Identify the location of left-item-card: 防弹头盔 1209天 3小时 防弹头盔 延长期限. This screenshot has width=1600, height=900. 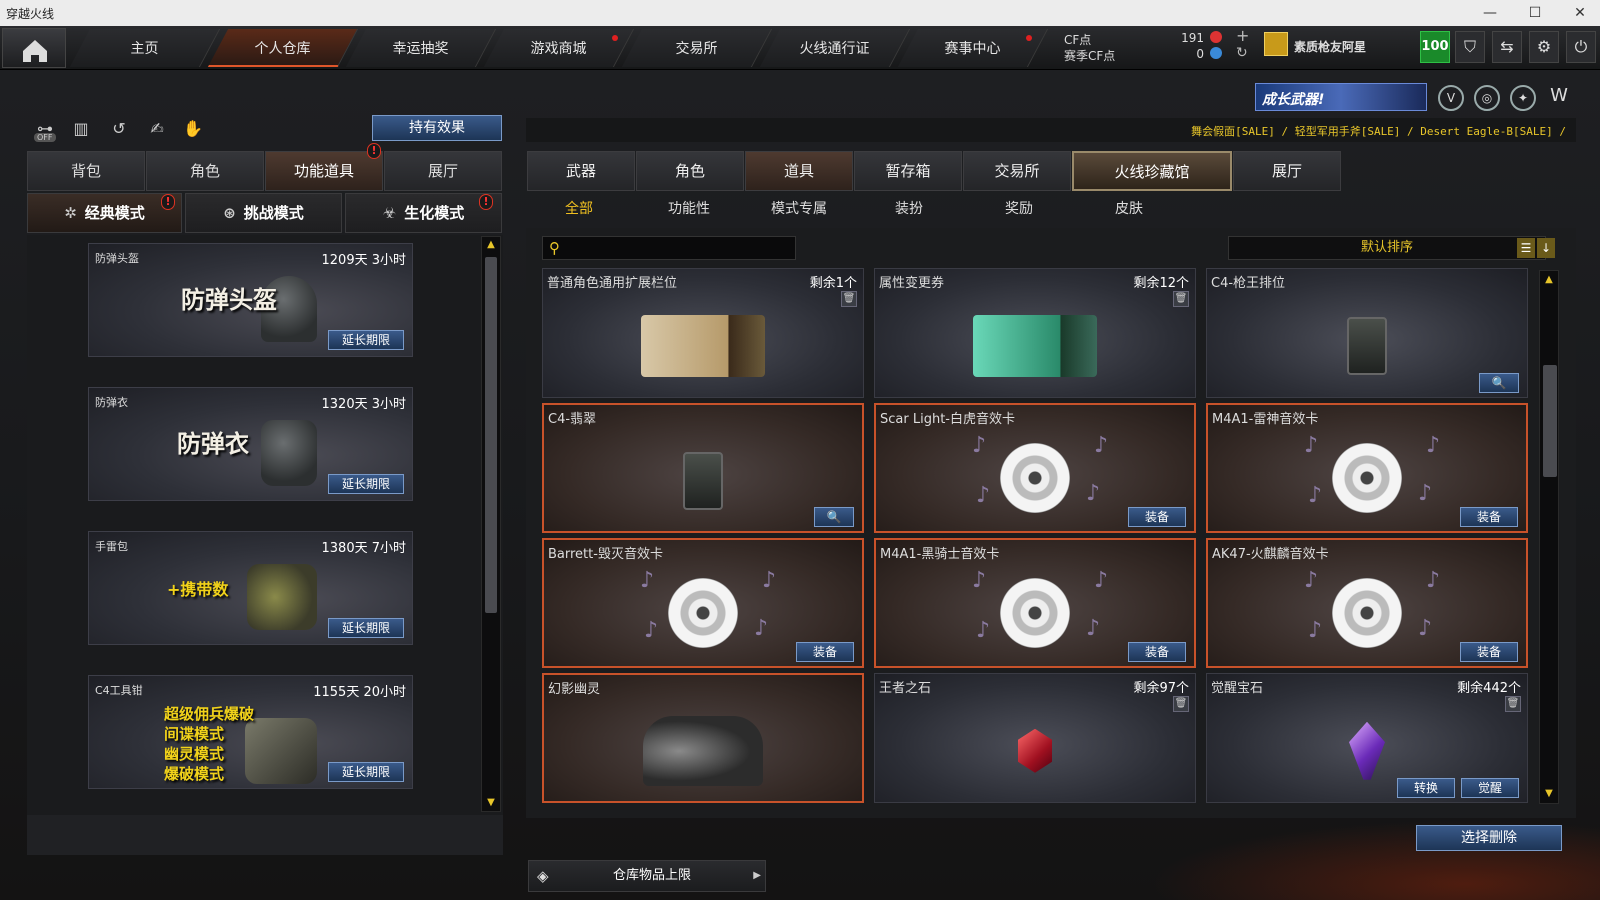
(250, 300).